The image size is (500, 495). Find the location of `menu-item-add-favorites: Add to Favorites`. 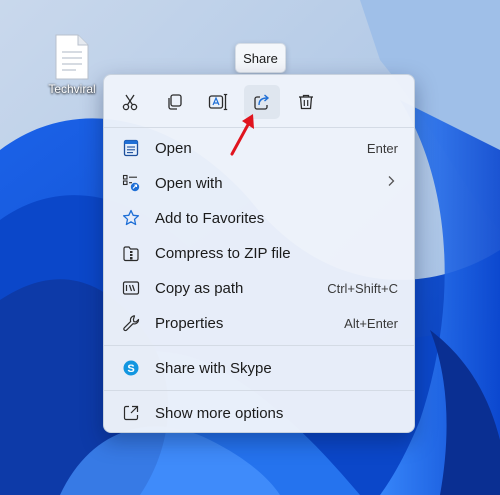

menu-item-add-favorites: Add to Favorites is located at coordinates (259, 218).